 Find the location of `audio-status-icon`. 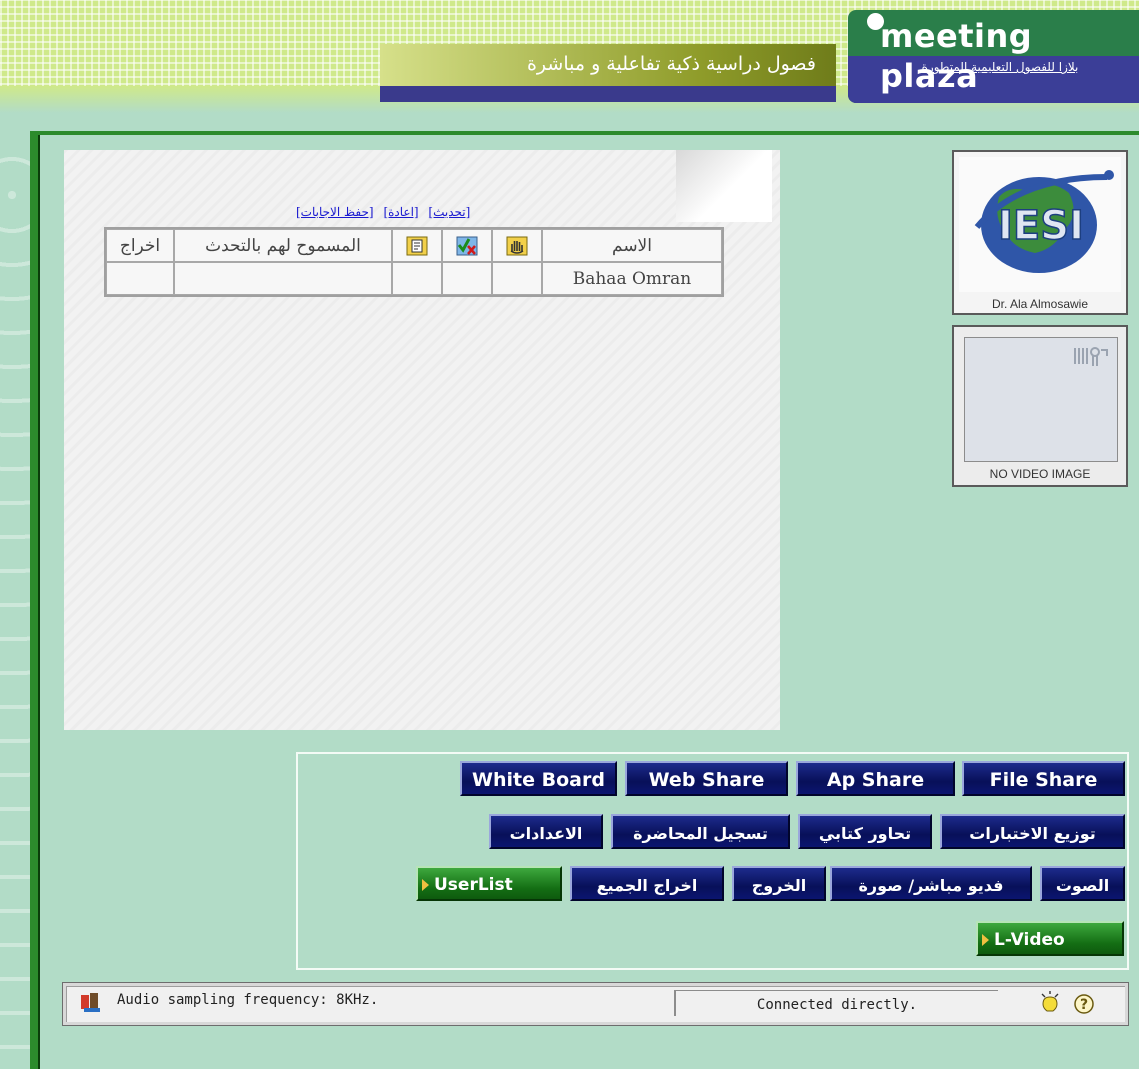

audio-status-icon is located at coordinates (90, 1002).